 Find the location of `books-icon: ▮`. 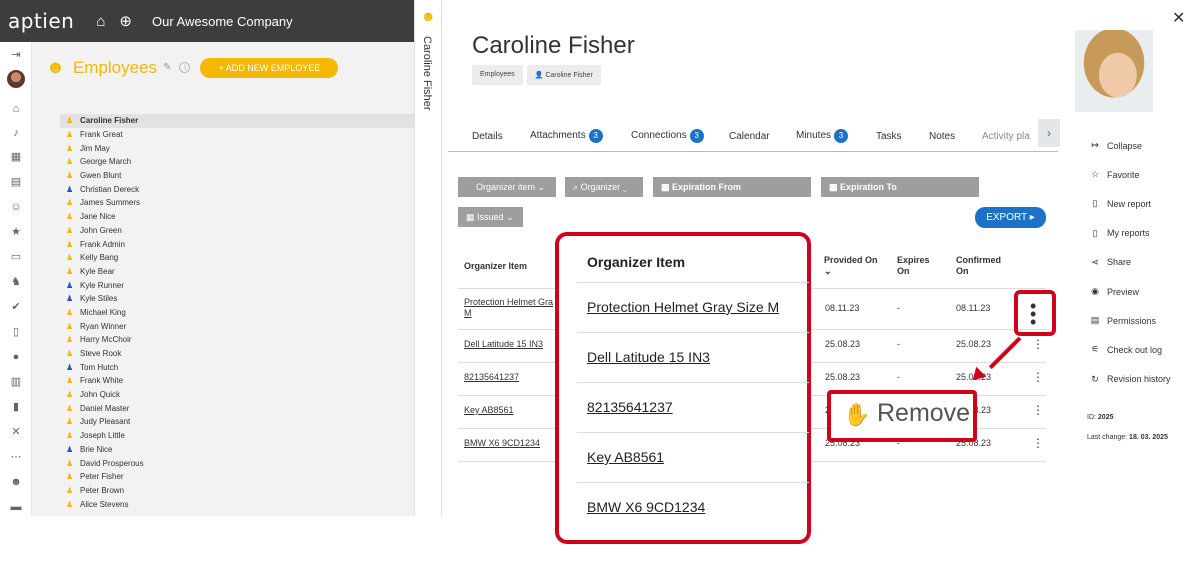

books-icon: ▮ is located at coordinates (16, 407).